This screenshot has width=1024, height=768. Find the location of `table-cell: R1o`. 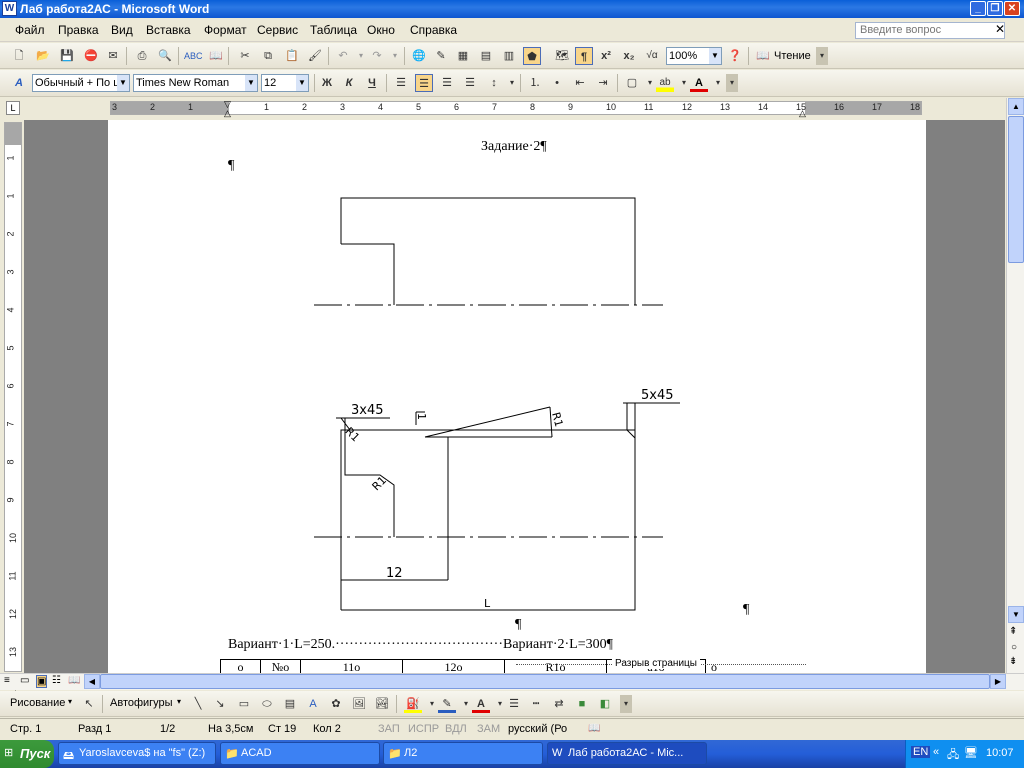

table-cell: R1o is located at coordinates (555, 667).